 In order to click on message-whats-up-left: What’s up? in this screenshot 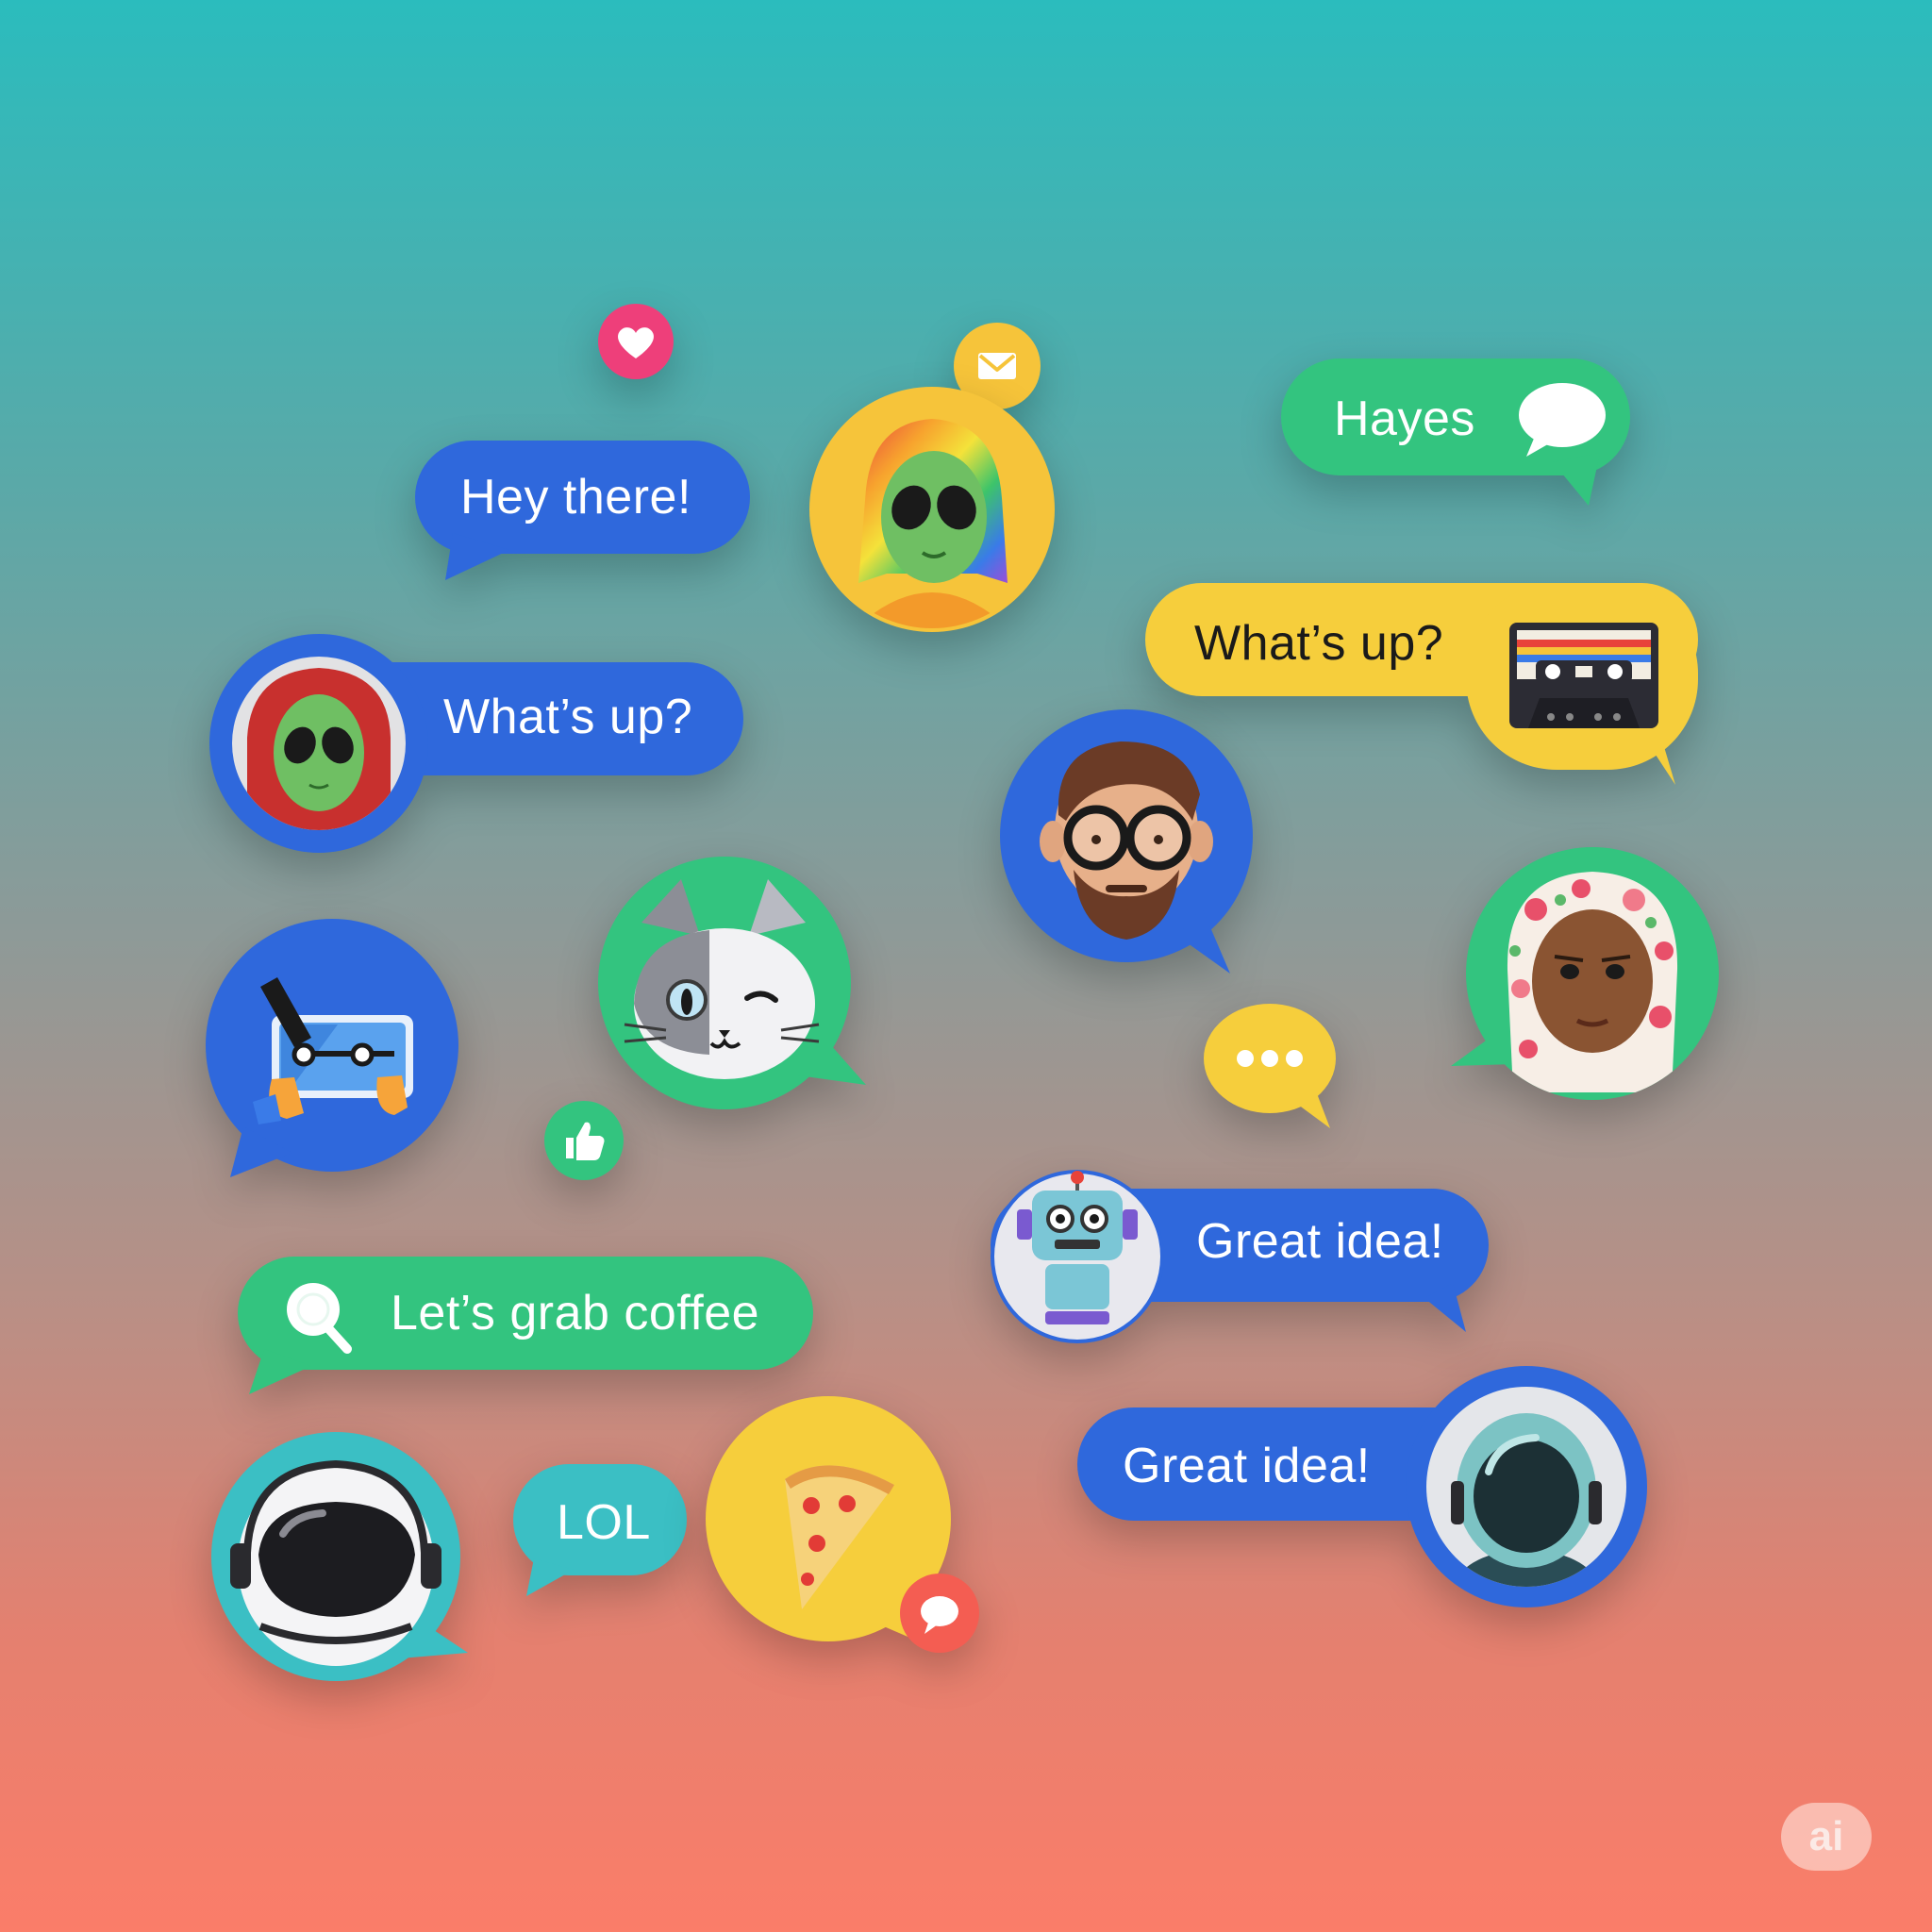, I will do `click(476, 743)`.